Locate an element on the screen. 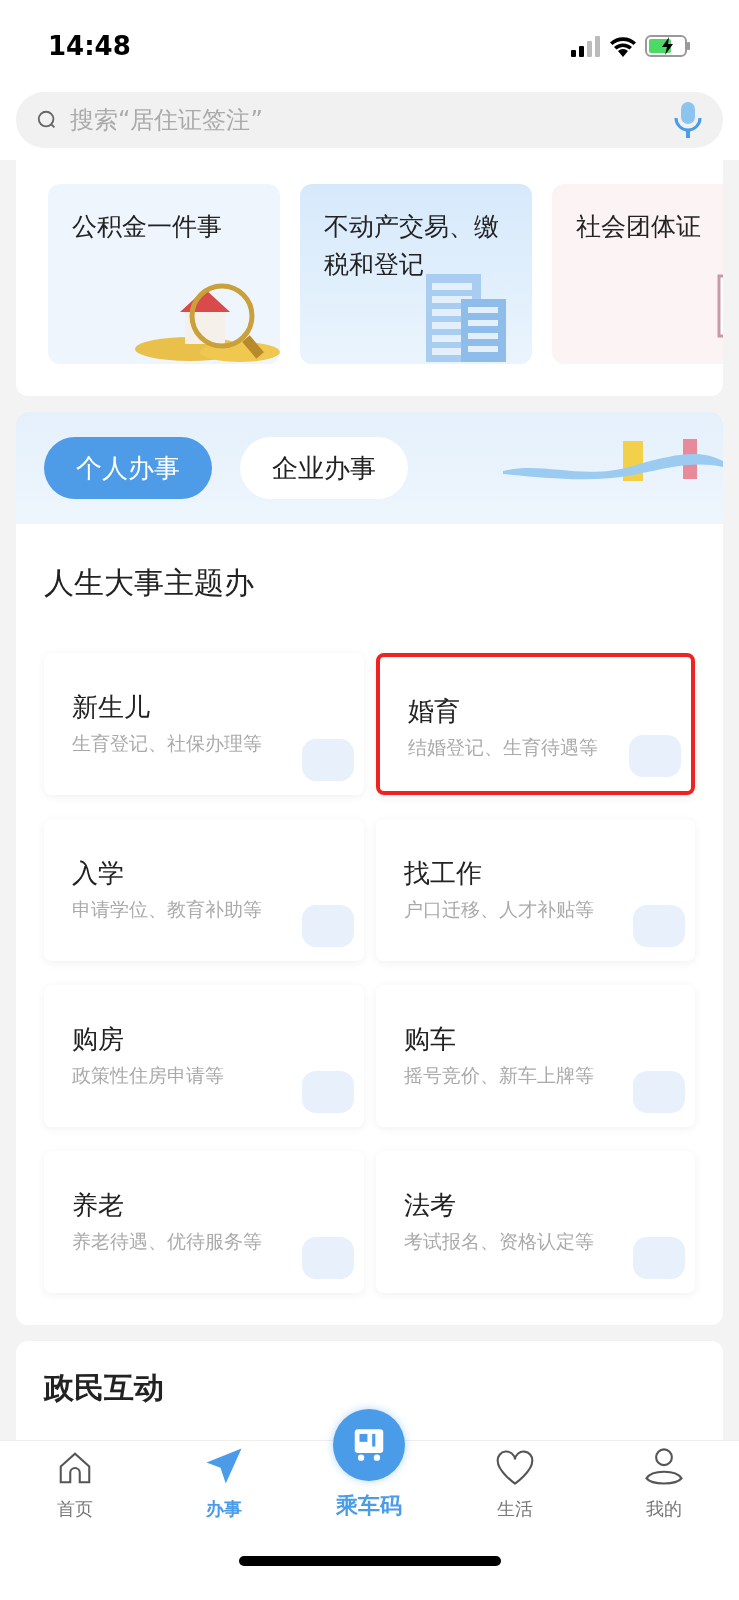 The image size is (739, 1600). service-card-title: 公积金一件事 is located at coordinates (147, 227).